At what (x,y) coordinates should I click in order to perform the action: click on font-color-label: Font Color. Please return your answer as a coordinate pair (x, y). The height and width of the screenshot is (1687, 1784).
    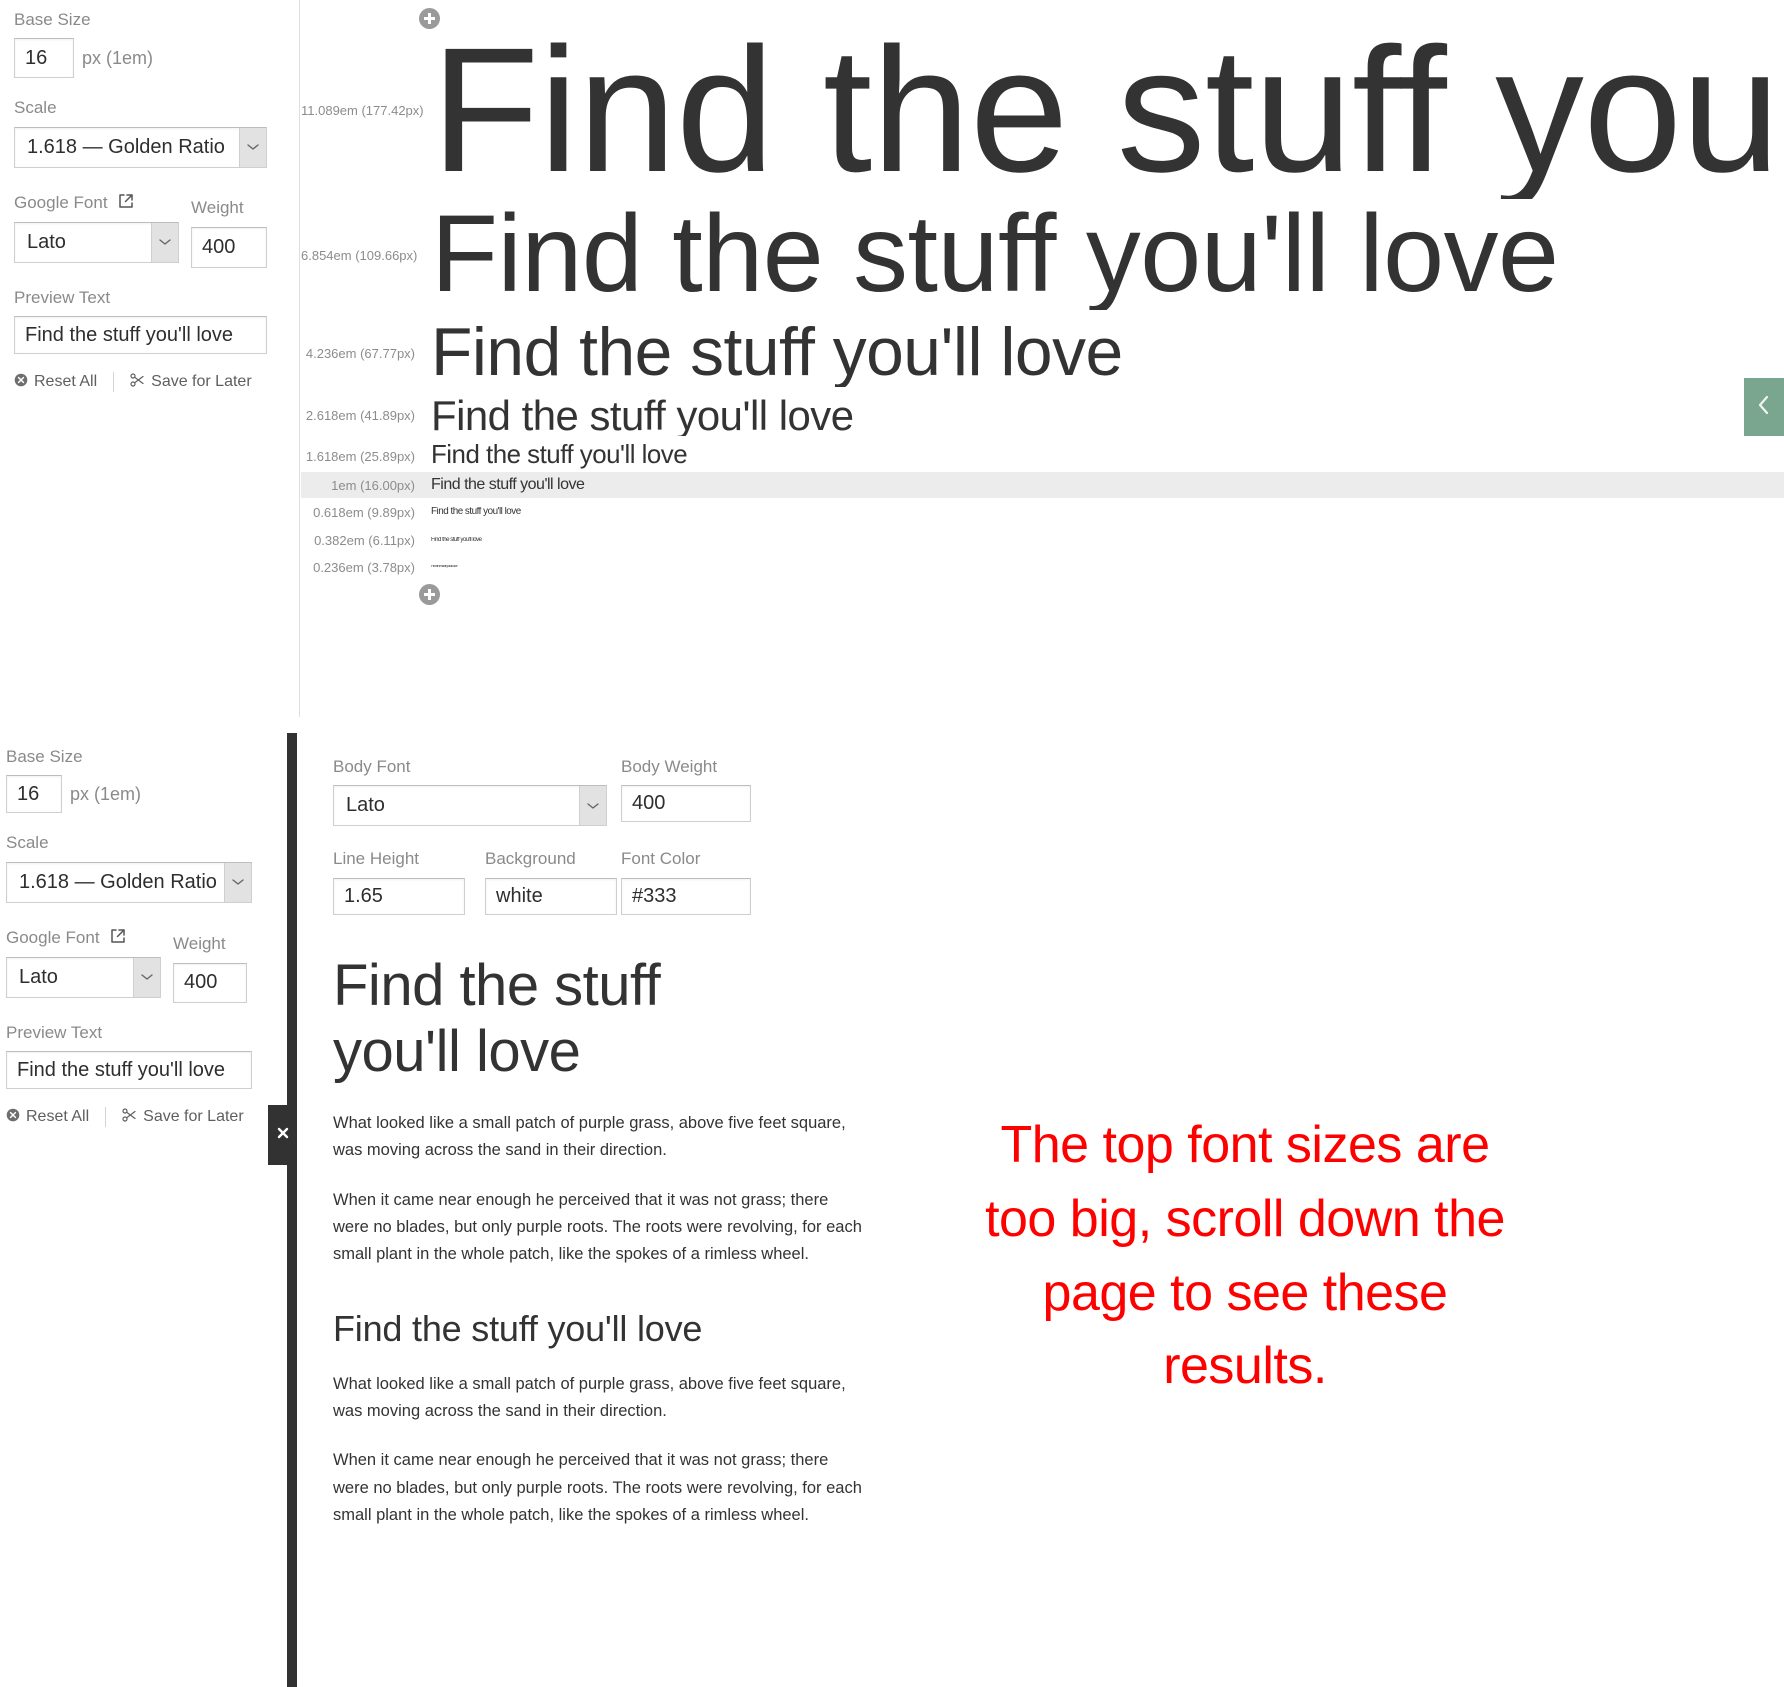
    Looking at the image, I should click on (661, 859).